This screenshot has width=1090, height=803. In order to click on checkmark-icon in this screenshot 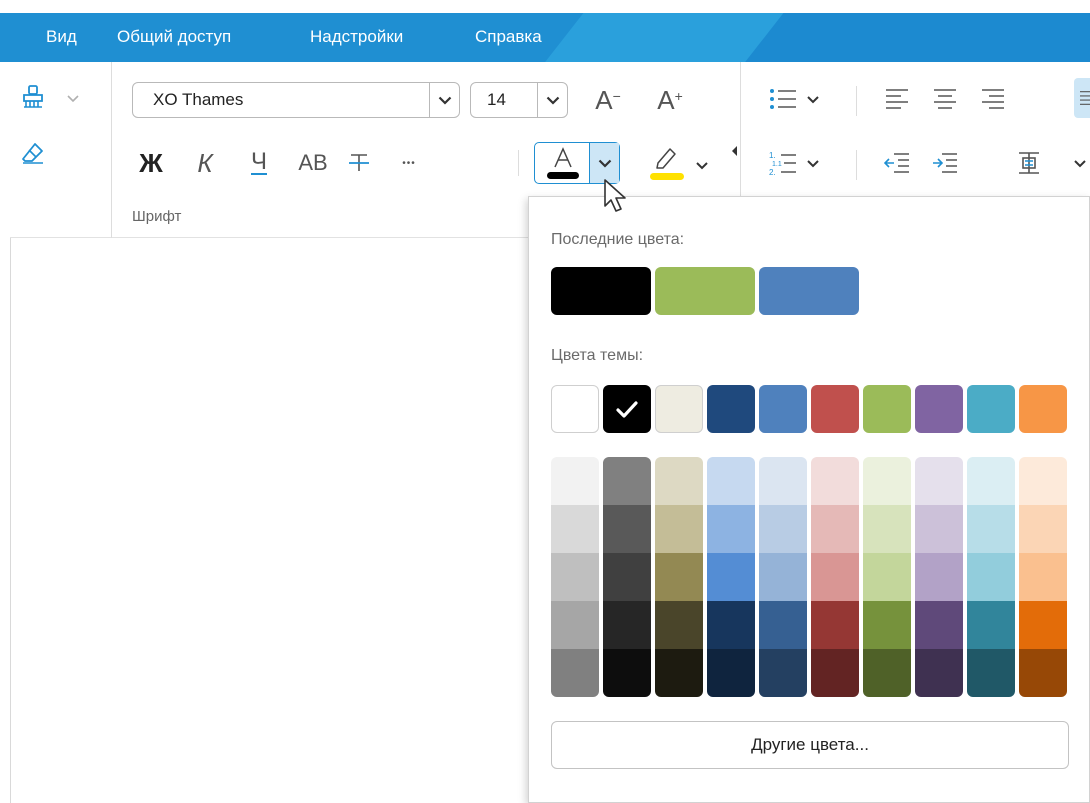, I will do `click(627, 409)`.